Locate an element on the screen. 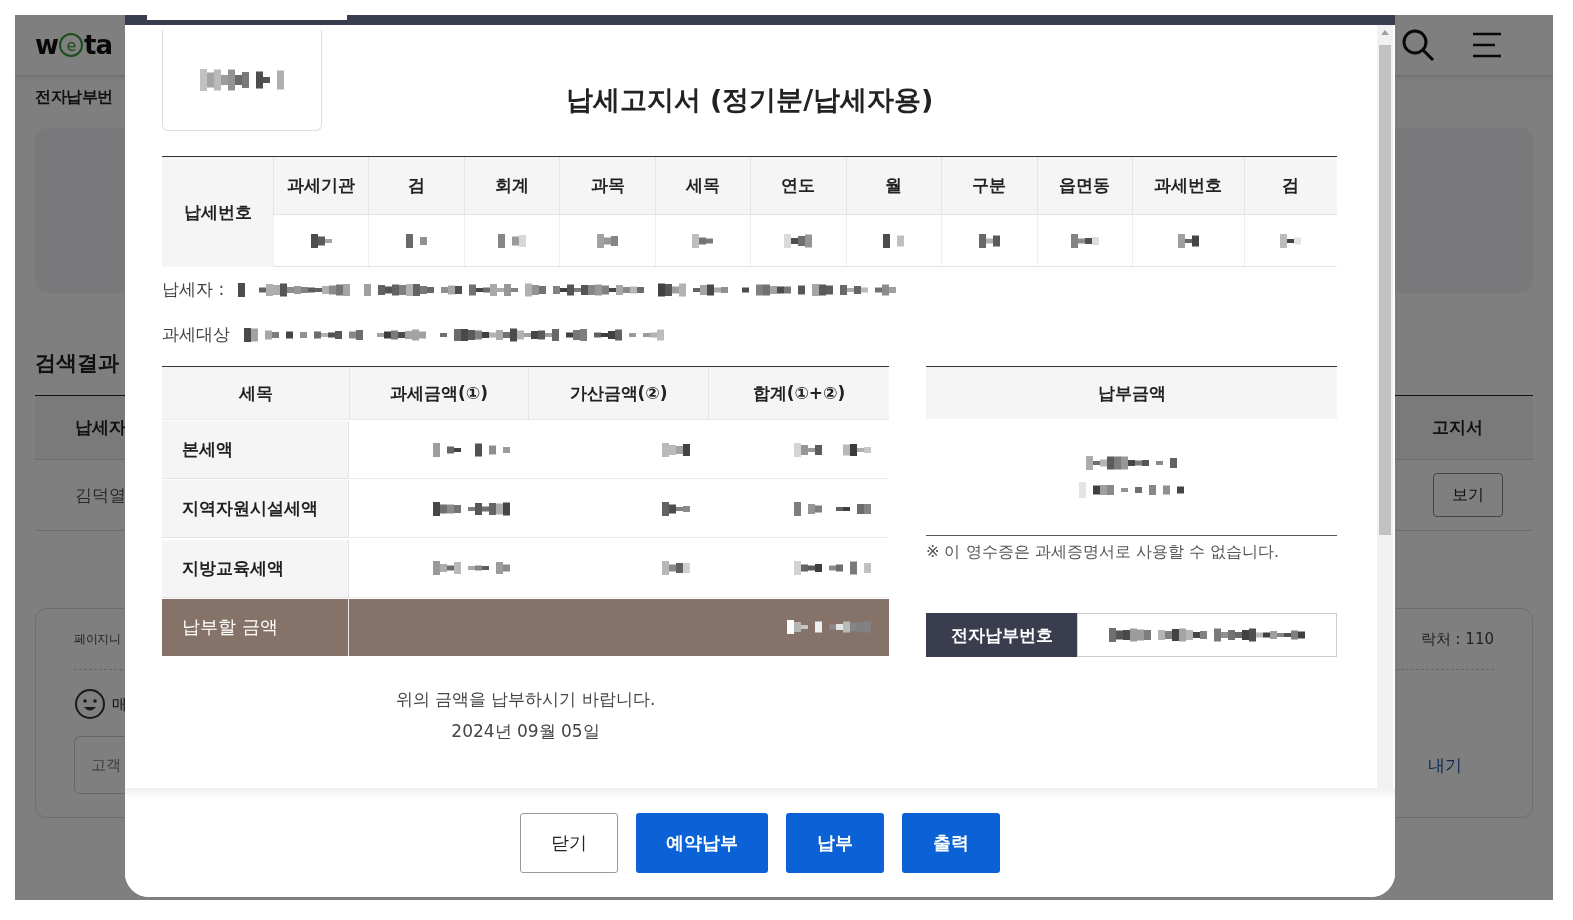 The height and width of the screenshot is (920, 1573). action-button: 예약납부 is located at coordinates (702, 842).